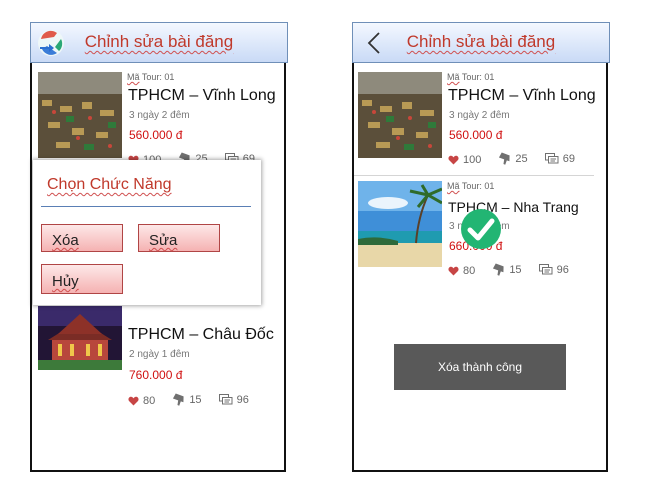 The height and width of the screenshot is (500, 665). I want to click on beach-photo, so click(400, 224).